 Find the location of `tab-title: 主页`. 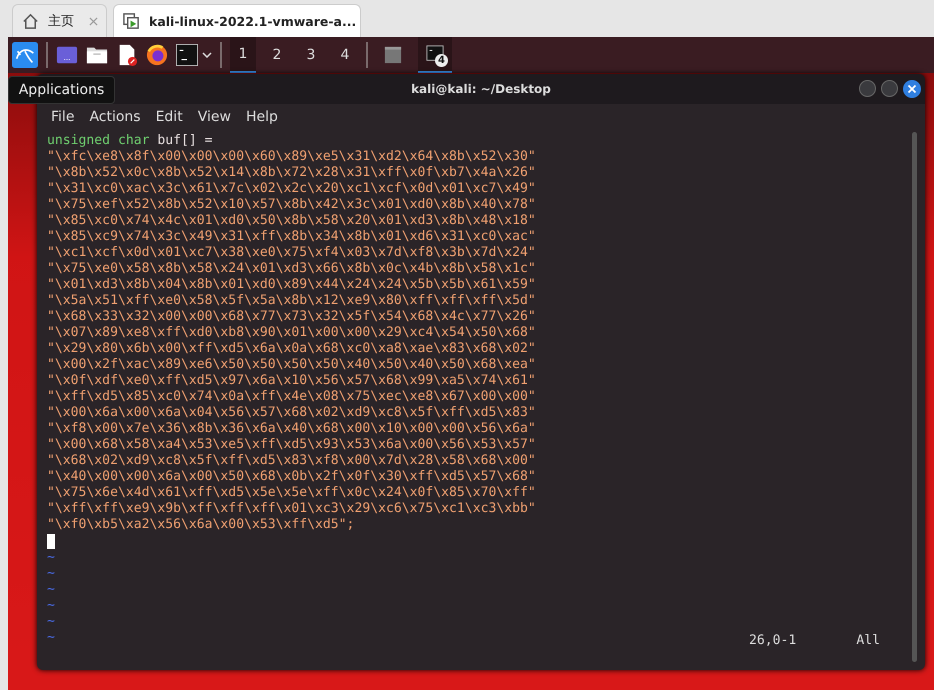

tab-title: 主页 is located at coordinates (61, 21).